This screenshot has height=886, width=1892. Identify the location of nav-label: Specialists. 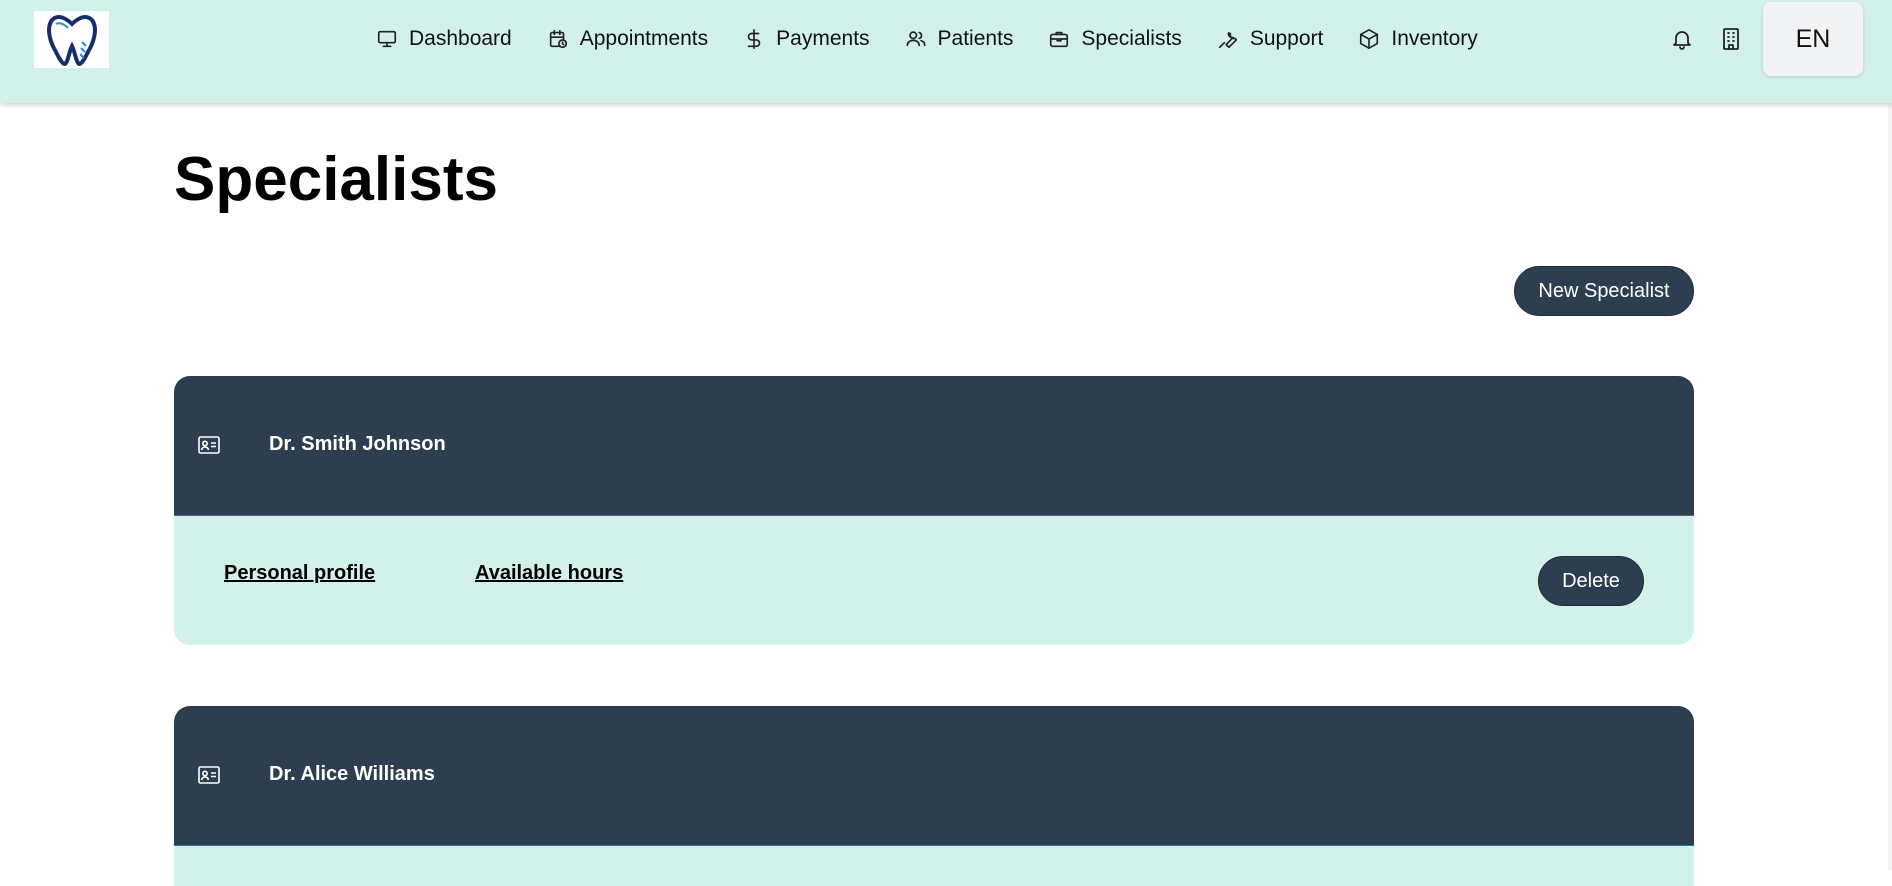
(1131, 38).